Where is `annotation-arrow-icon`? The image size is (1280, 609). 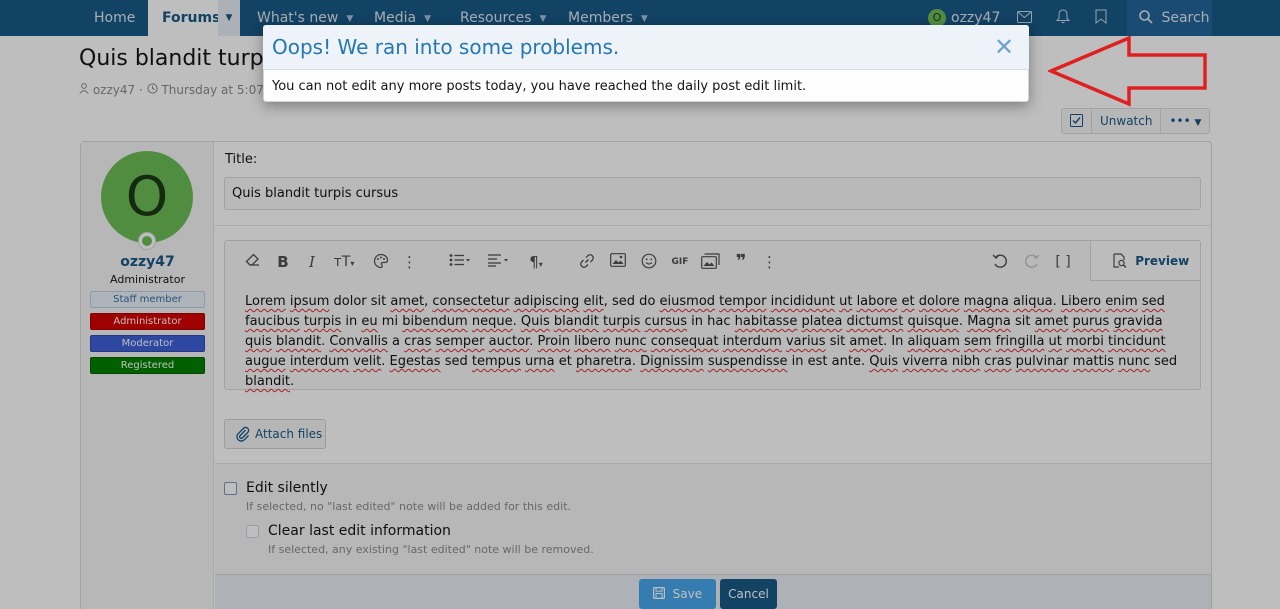
annotation-arrow-icon is located at coordinates (1127, 71).